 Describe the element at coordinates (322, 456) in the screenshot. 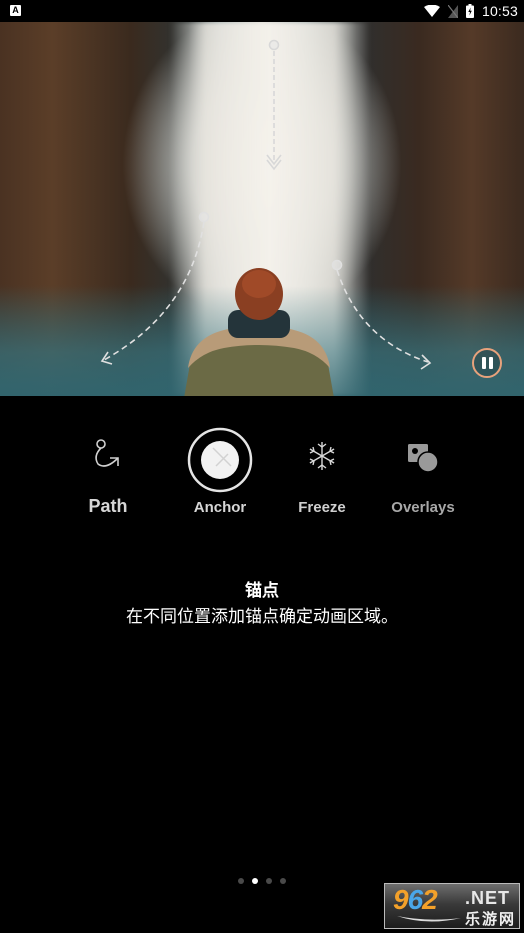

I see `snowflake-icon` at that location.